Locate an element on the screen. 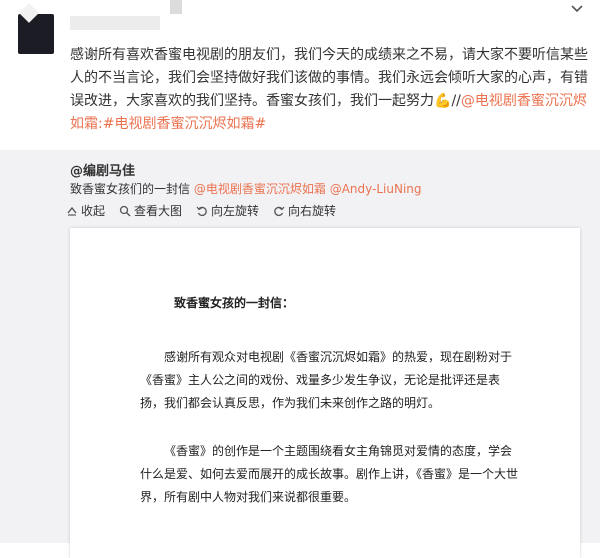 This screenshot has height=558, width=600. blurred-username is located at coordinates (115, 23).